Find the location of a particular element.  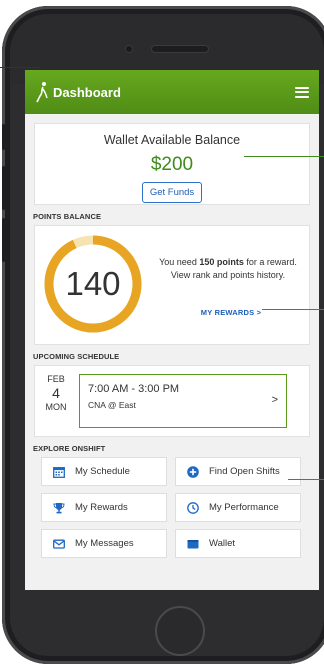

shift-date: FEB 4 MON is located at coordinates (56, 393).